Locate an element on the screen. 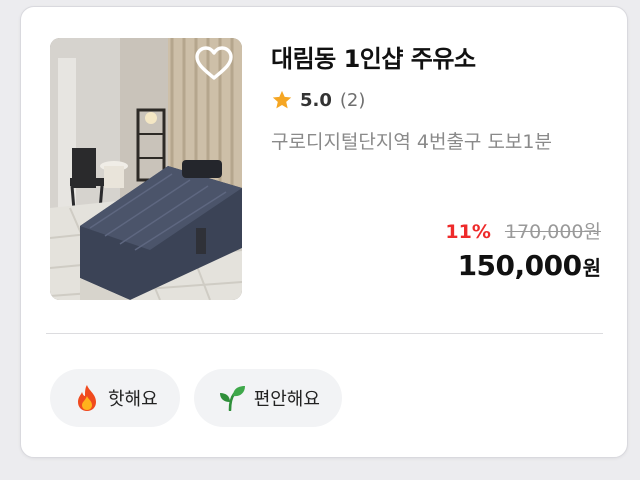  tag-comfortable-label: 편안해요 is located at coordinates (286, 399).